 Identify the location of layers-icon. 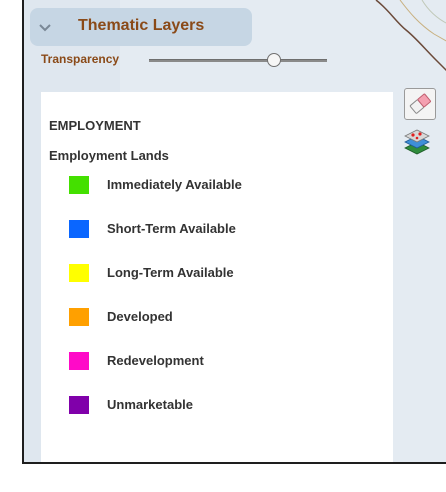
(417, 143).